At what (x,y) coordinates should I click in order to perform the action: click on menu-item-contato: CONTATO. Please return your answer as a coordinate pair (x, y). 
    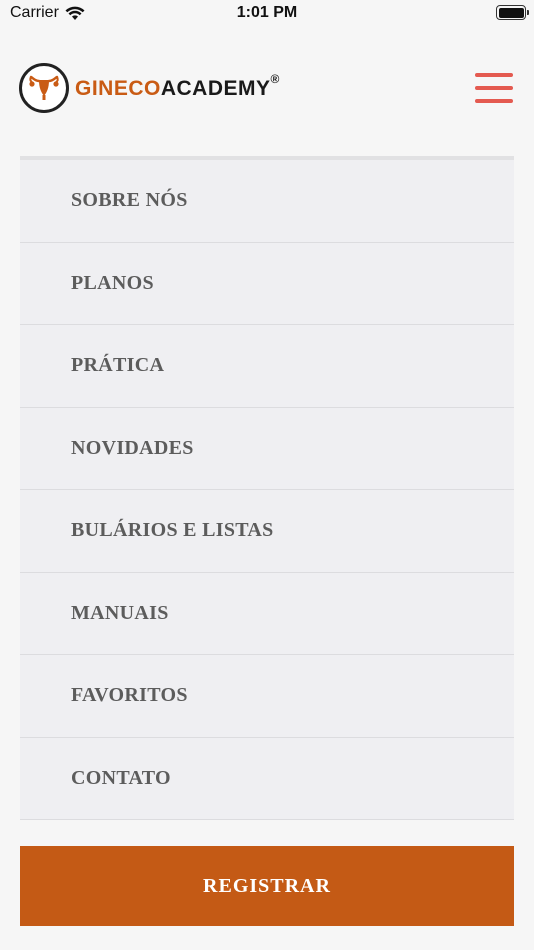
    Looking at the image, I should click on (267, 778).